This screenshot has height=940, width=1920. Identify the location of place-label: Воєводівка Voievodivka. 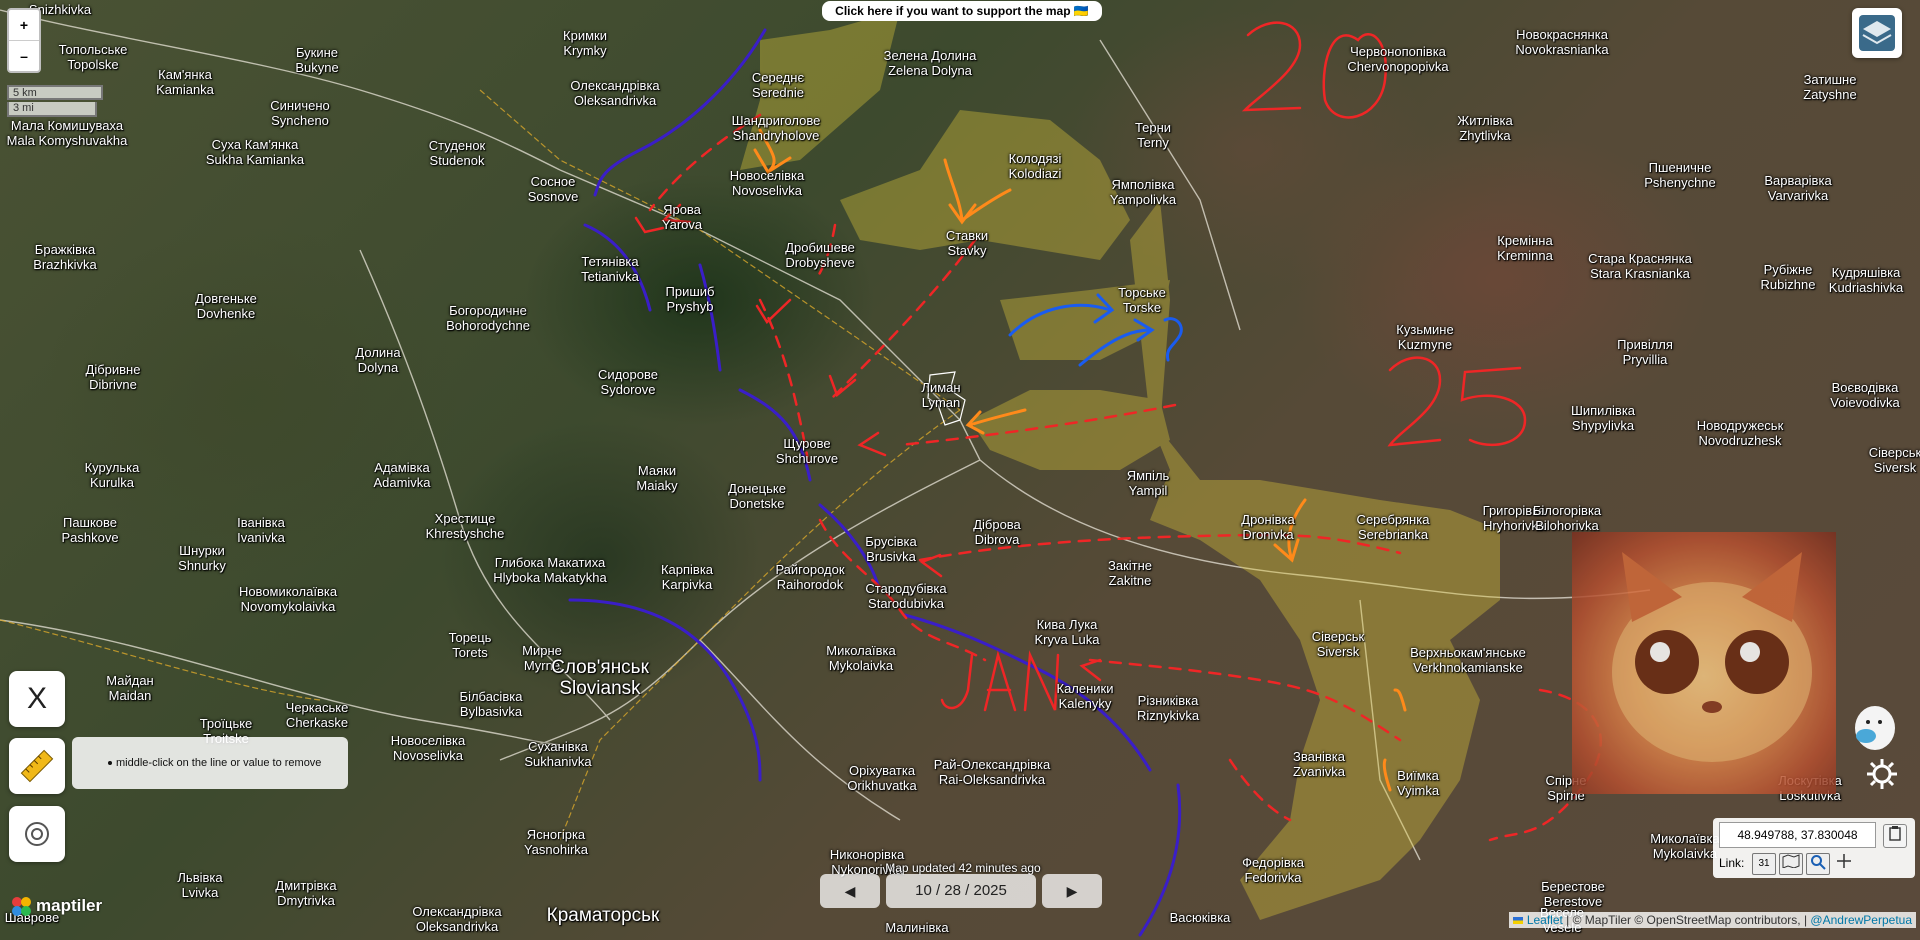
(1864, 395).